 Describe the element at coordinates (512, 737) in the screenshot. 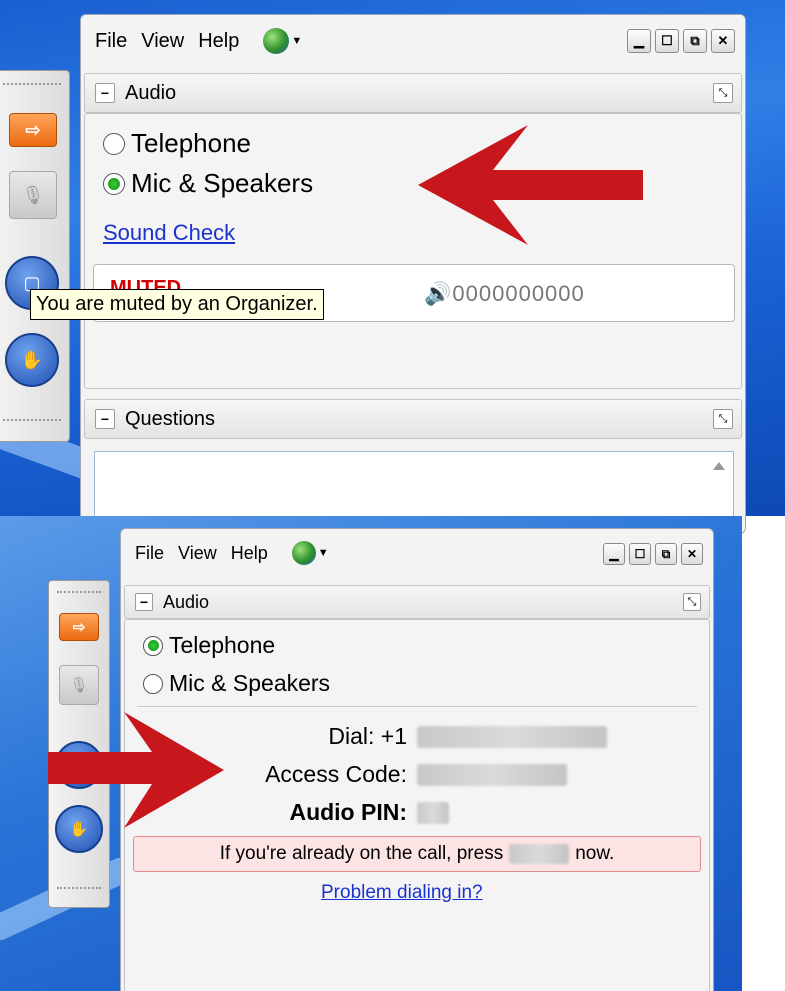

I see `redacted-phone-number` at that location.